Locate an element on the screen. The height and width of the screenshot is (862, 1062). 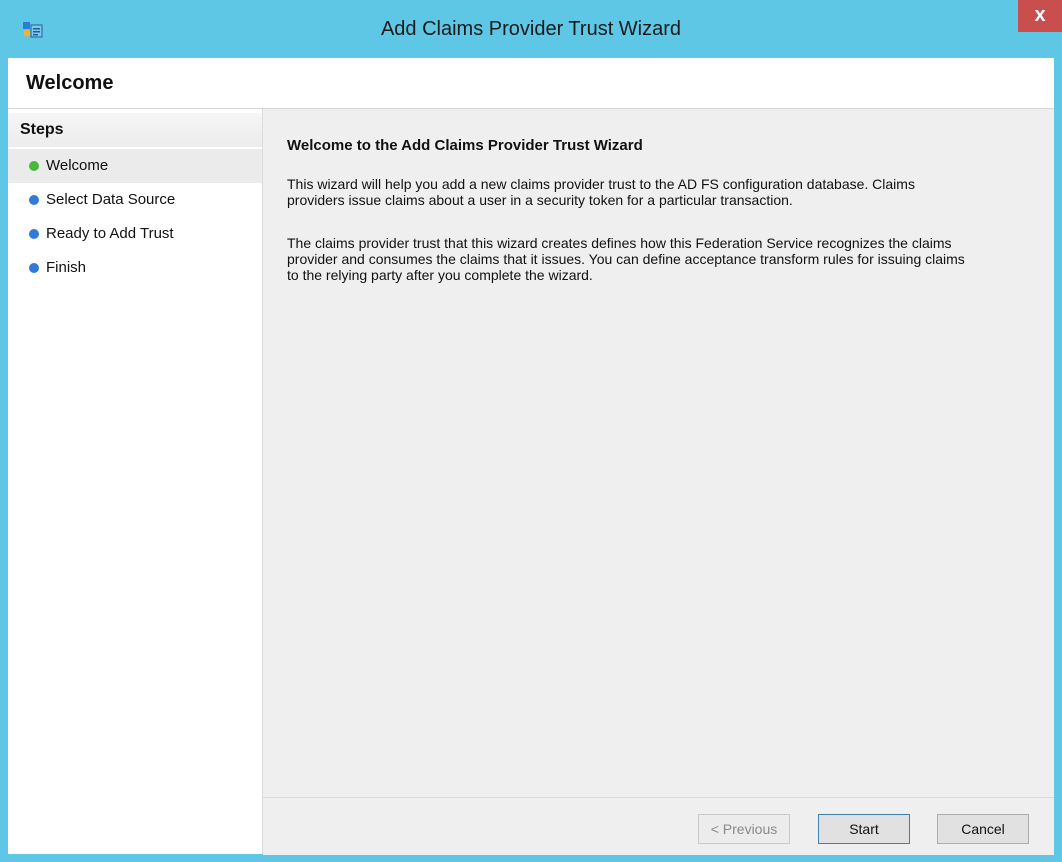
step-select-data-source: Select Data Source is located at coordinates (135, 200).